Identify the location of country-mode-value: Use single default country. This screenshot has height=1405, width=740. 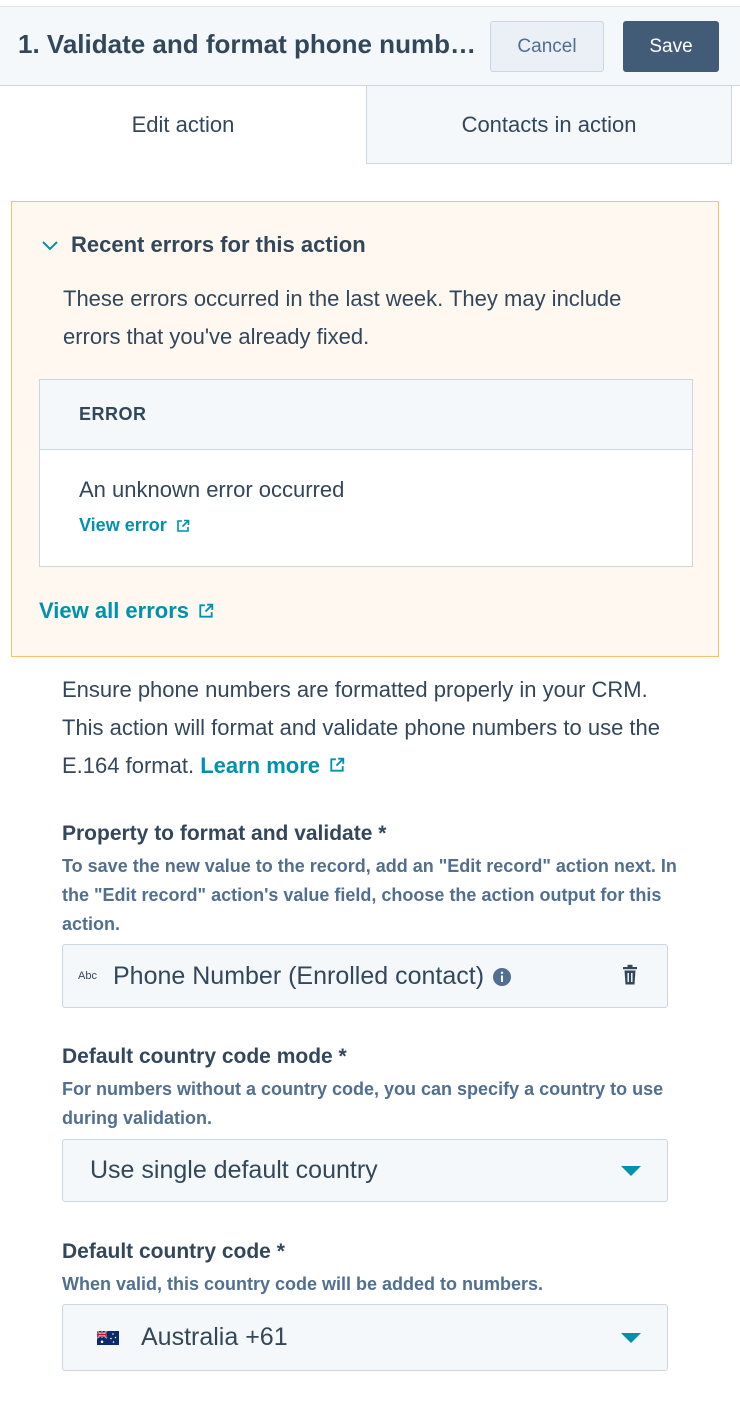
(234, 1170).